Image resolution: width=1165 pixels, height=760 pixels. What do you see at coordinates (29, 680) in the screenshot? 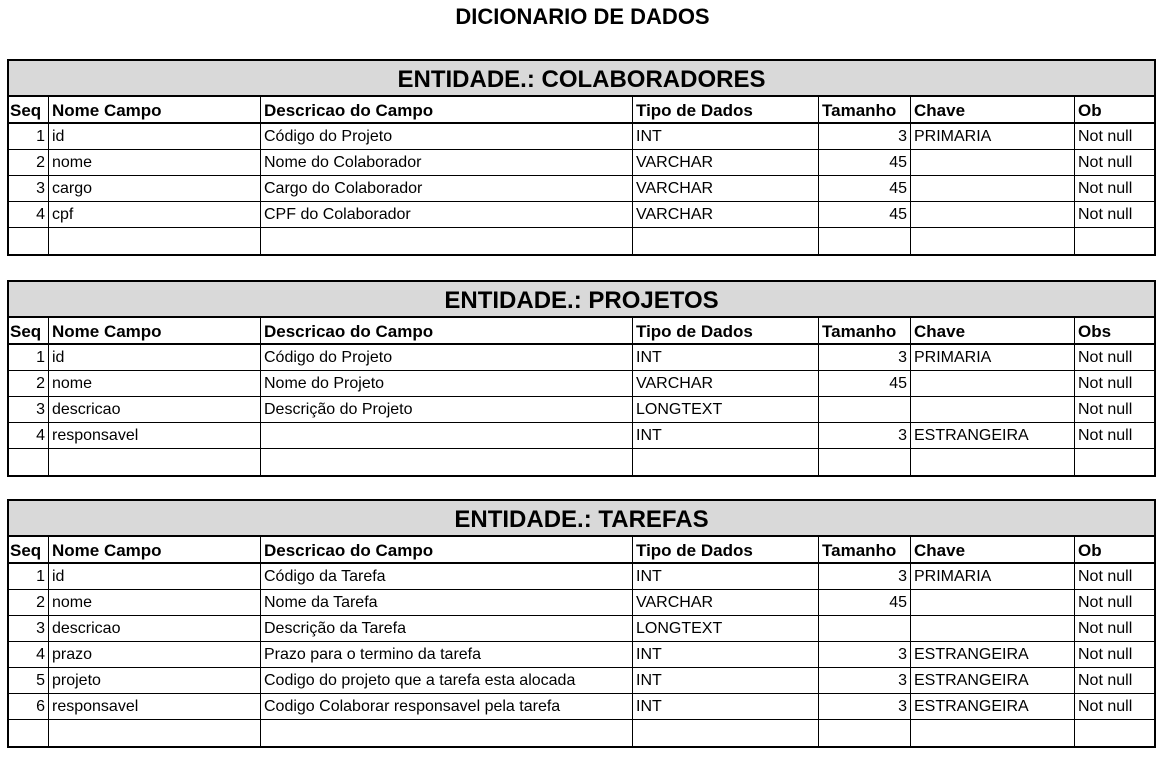
I see `cell-seq: 5` at bounding box center [29, 680].